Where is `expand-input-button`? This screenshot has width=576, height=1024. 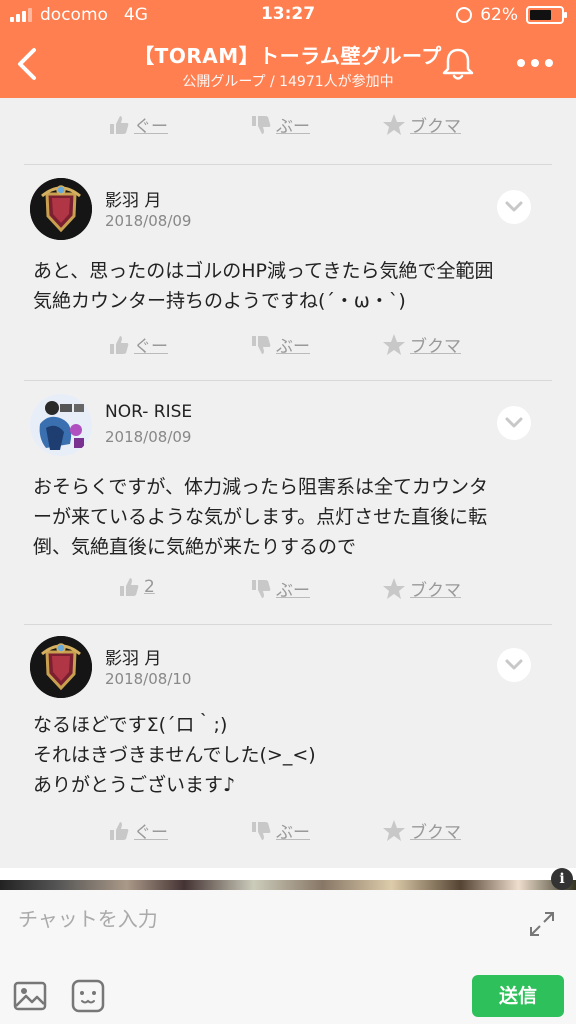 expand-input-button is located at coordinates (542, 924).